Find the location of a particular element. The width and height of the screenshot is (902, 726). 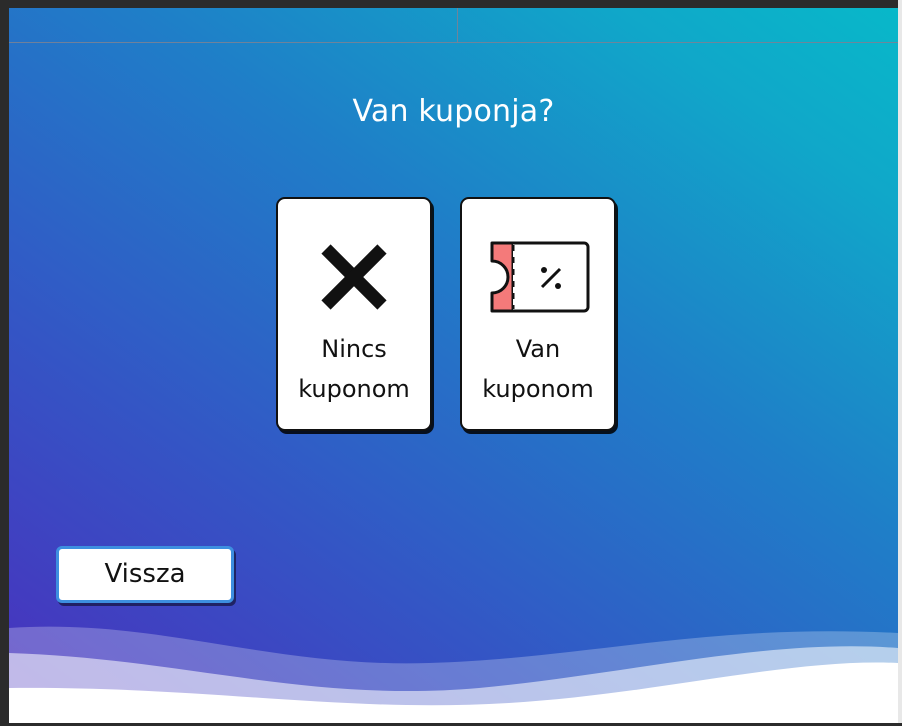

no-coupon-label-line2: kuponom is located at coordinates (354, 389).